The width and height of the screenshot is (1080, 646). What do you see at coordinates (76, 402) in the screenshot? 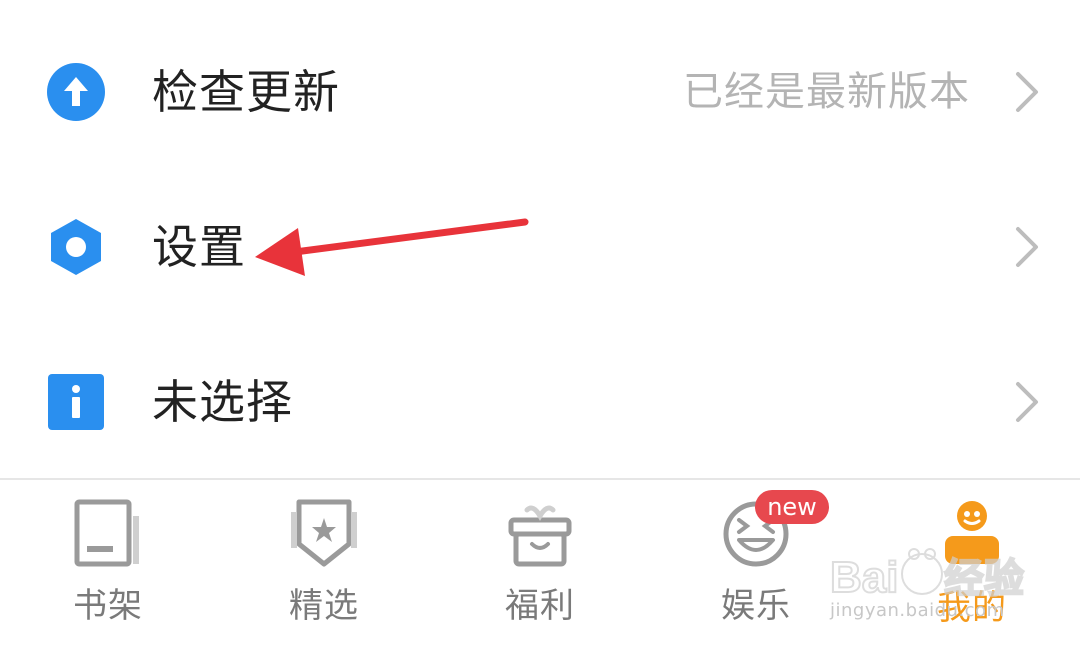
I see `info-icon` at bounding box center [76, 402].